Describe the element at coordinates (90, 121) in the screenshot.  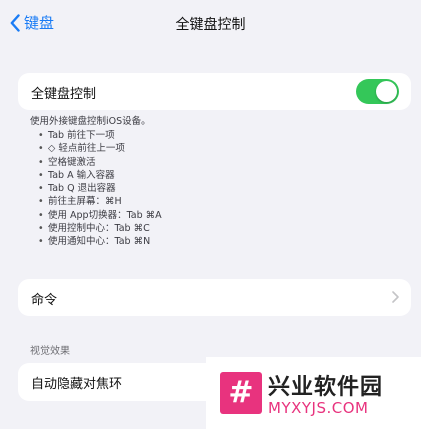
I see `description-intro: 使用外接键盘控制iOS设备。` at that location.